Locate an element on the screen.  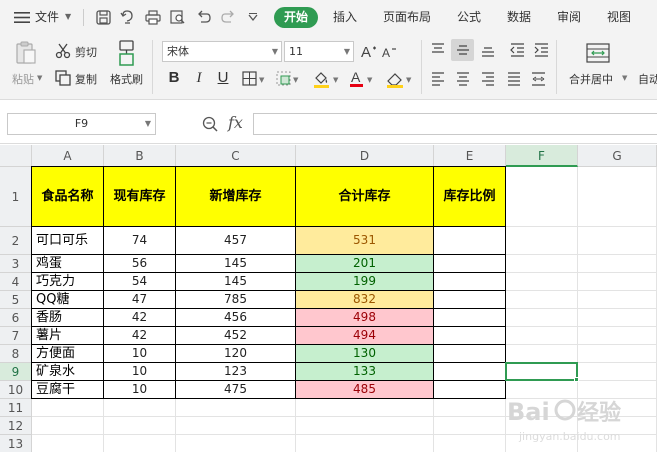
scissors-icon is located at coordinates (63, 51).